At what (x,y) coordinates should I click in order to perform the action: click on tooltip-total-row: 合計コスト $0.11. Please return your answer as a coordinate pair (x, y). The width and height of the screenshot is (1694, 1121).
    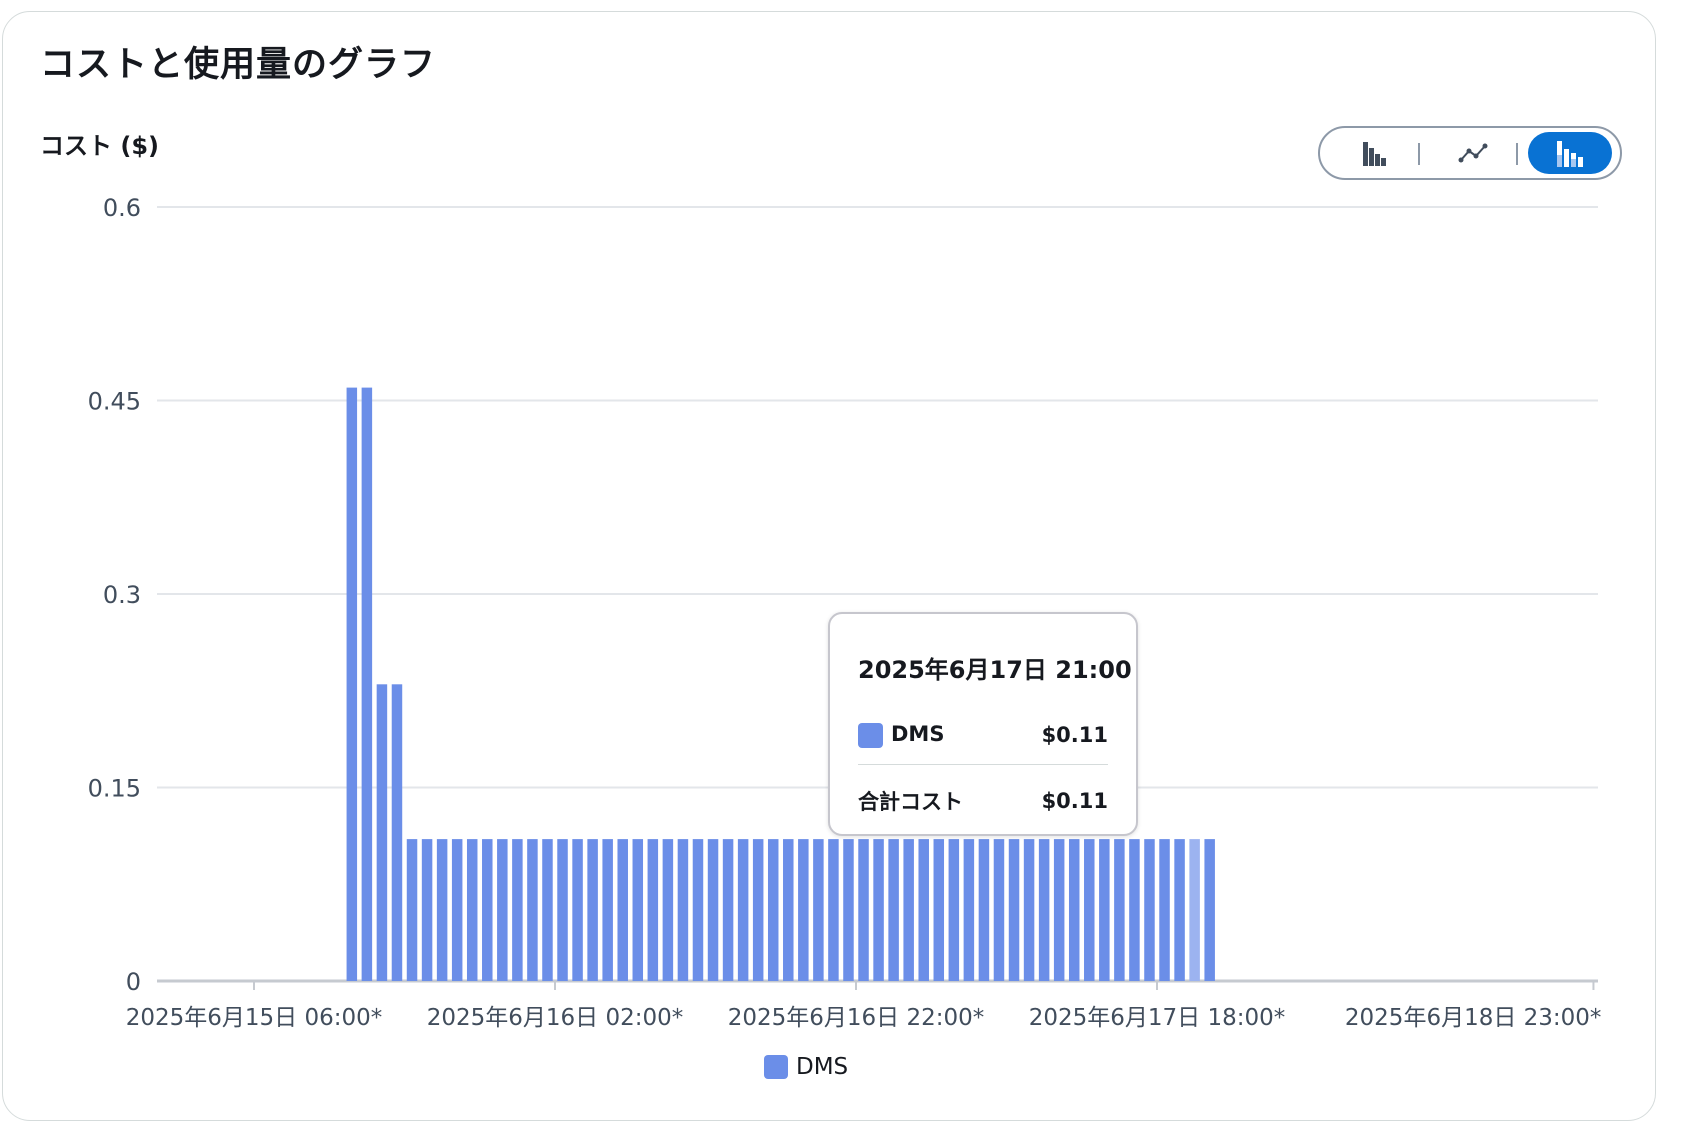
    Looking at the image, I should click on (983, 801).